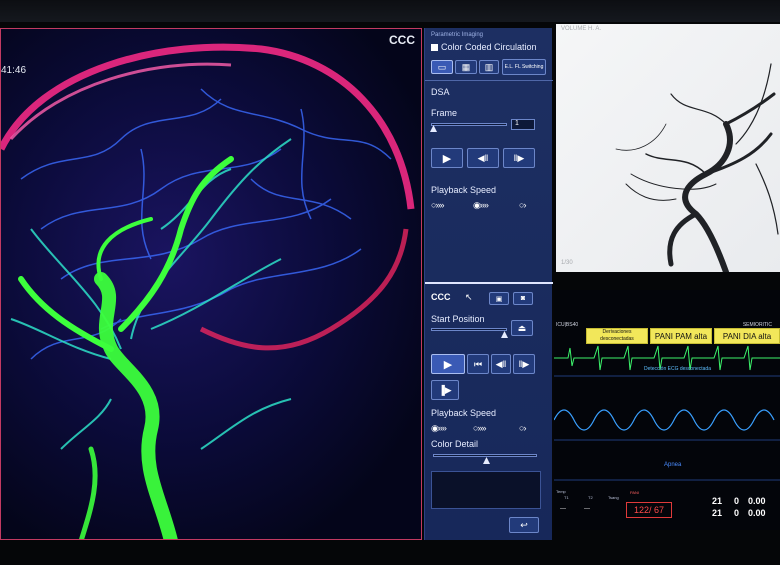  What do you see at coordinates (581, 29) in the screenshot?
I see `xray-caption-top: VOLUME H. A.` at bounding box center [581, 29].